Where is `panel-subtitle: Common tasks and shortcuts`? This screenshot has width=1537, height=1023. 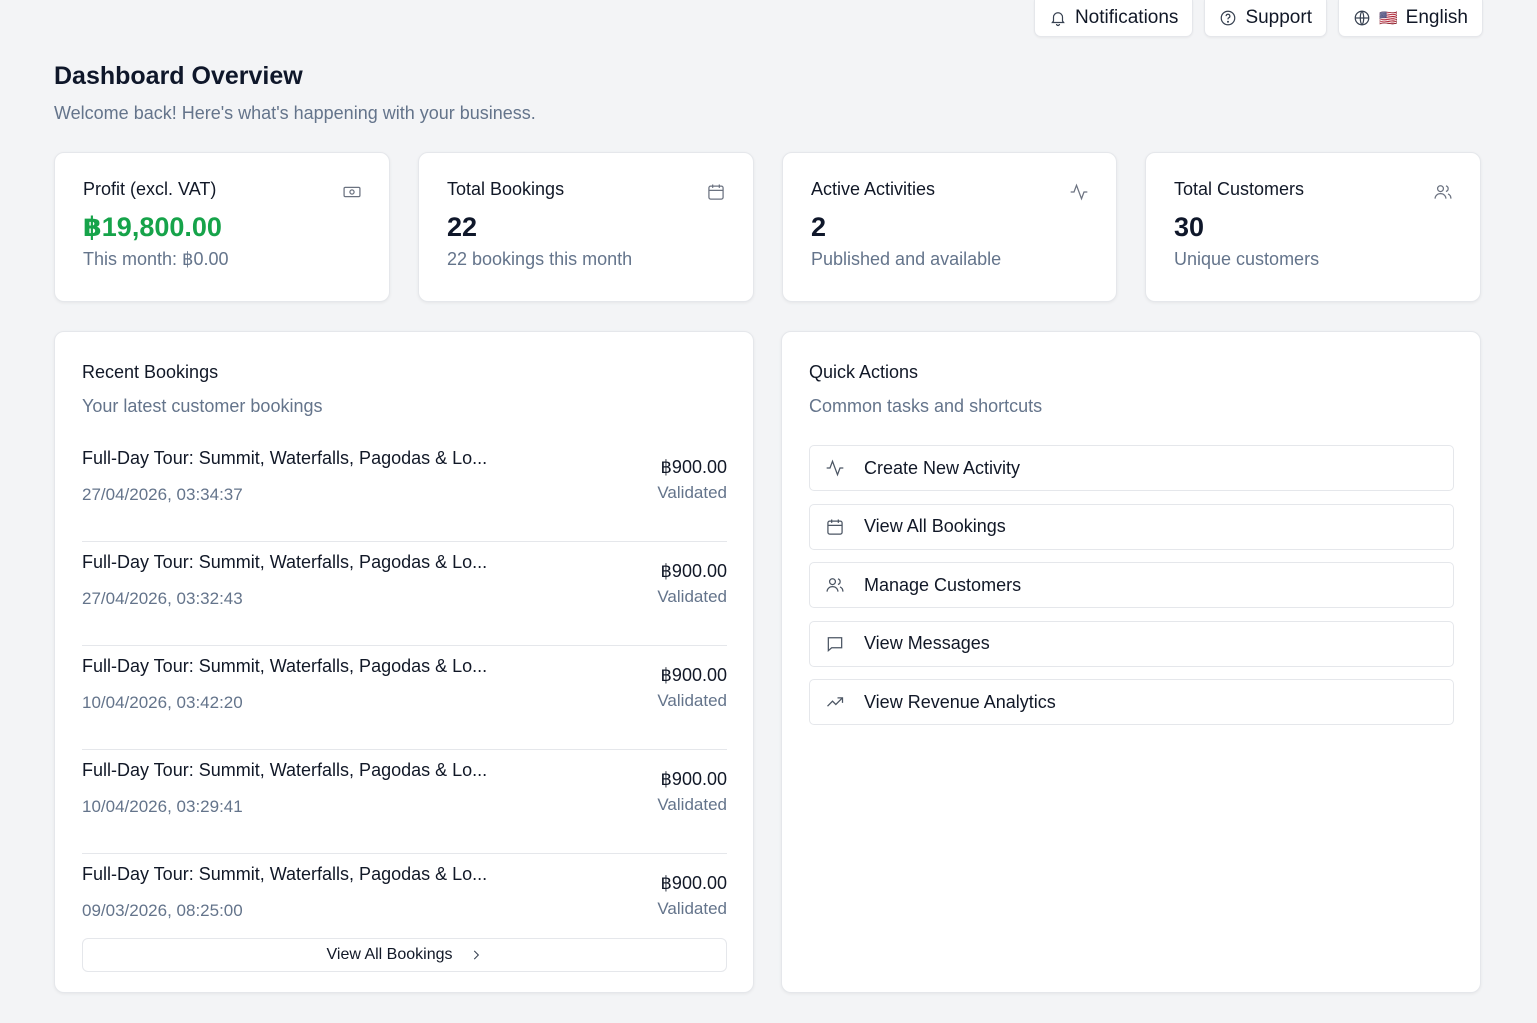 panel-subtitle: Common tasks and shortcuts is located at coordinates (926, 406).